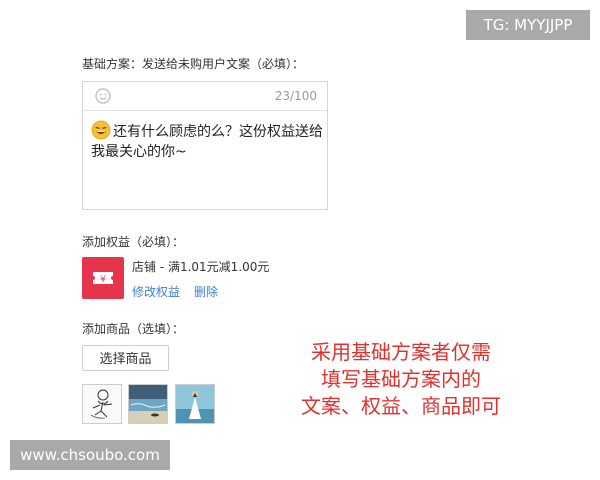  I want to click on emoji-grin-icon, so click(101, 130).